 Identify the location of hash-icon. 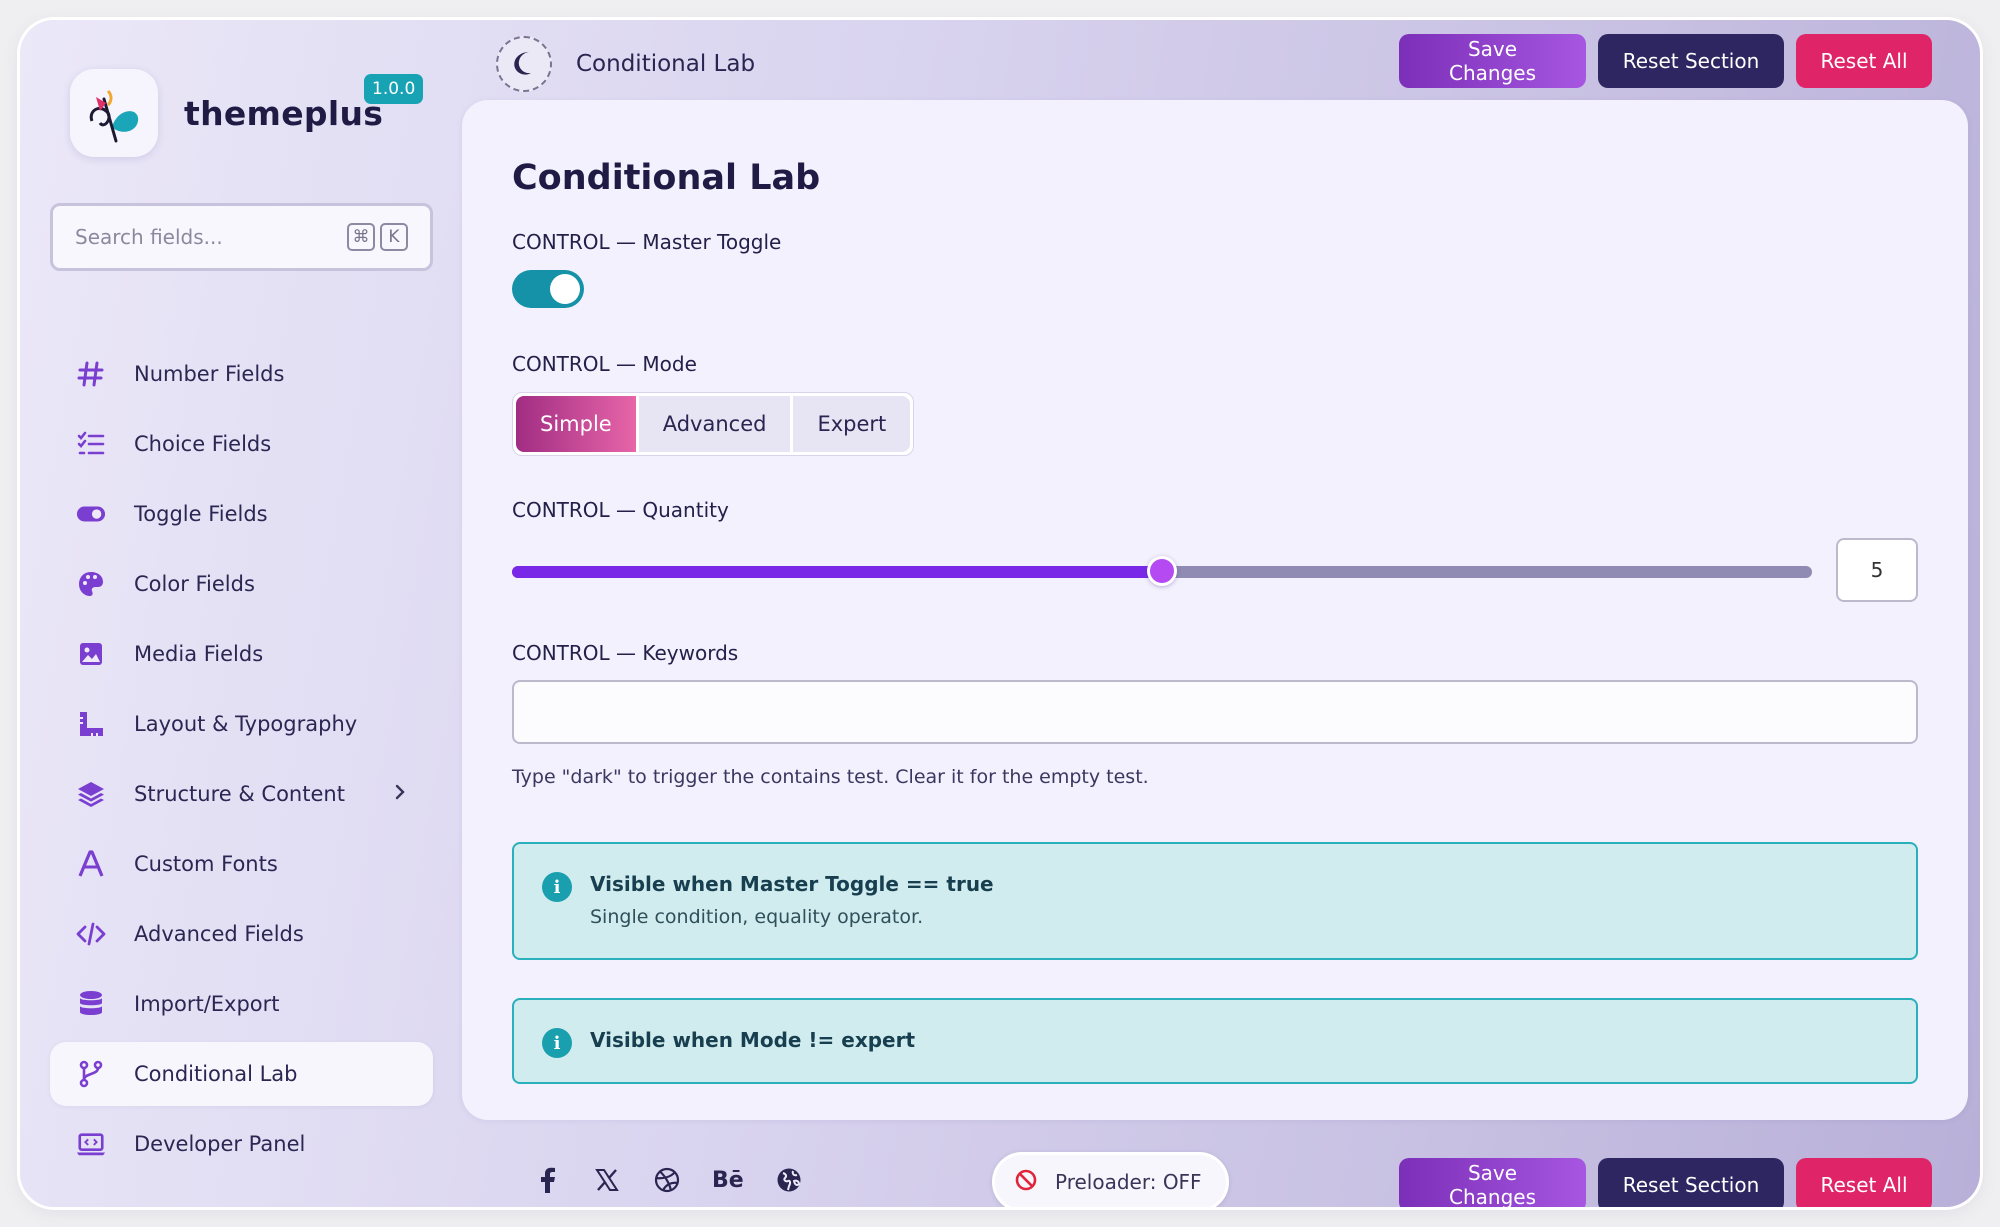
(91, 374).